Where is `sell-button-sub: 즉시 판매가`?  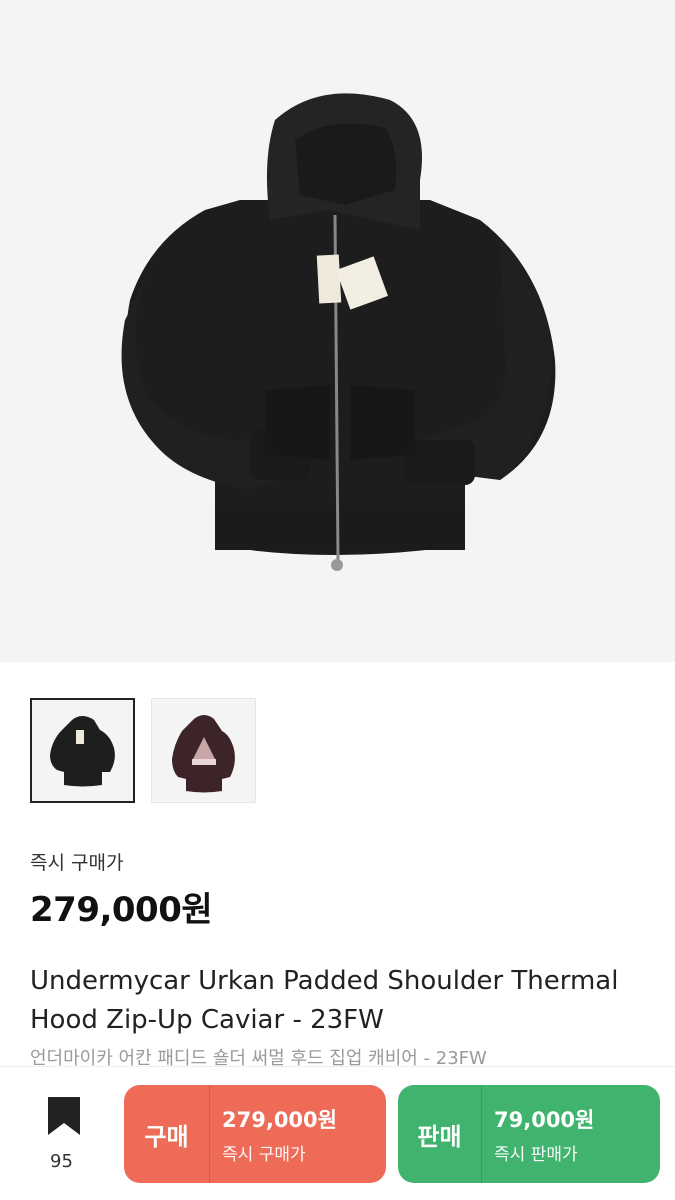
sell-button-sub: 즉시 판매가 is located at coordinates (536, 1154).